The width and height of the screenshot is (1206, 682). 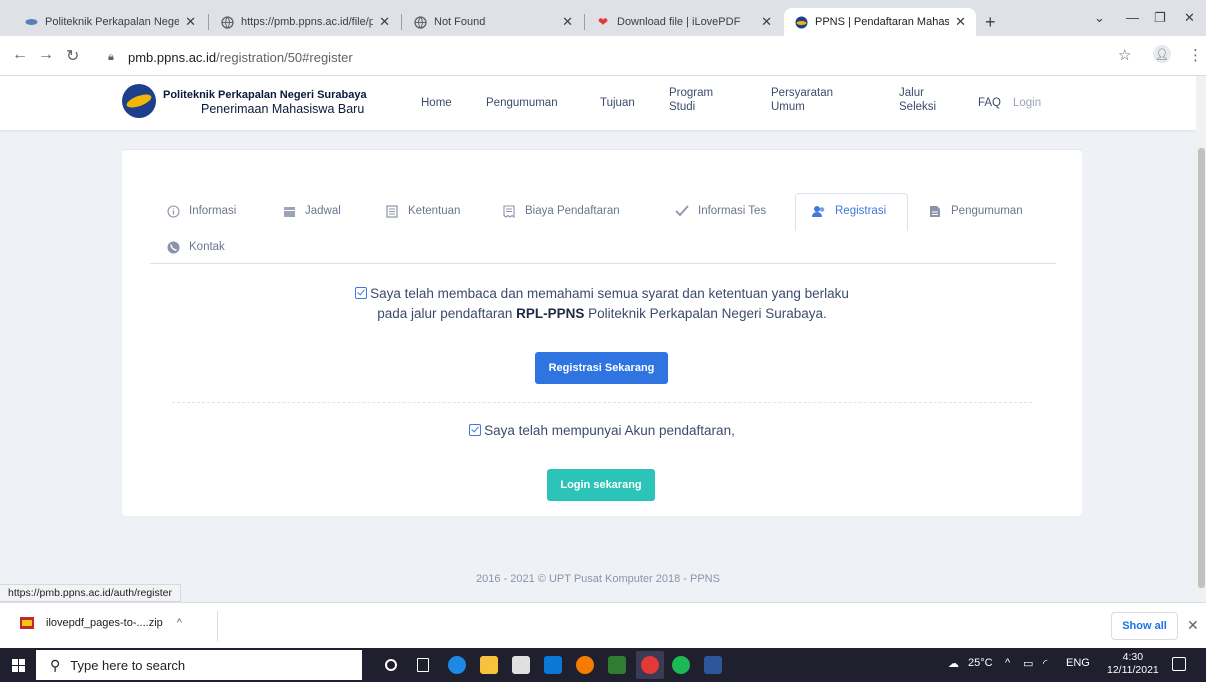 I want to click on show-all-button: Show all, so click(x=1144, y=626).